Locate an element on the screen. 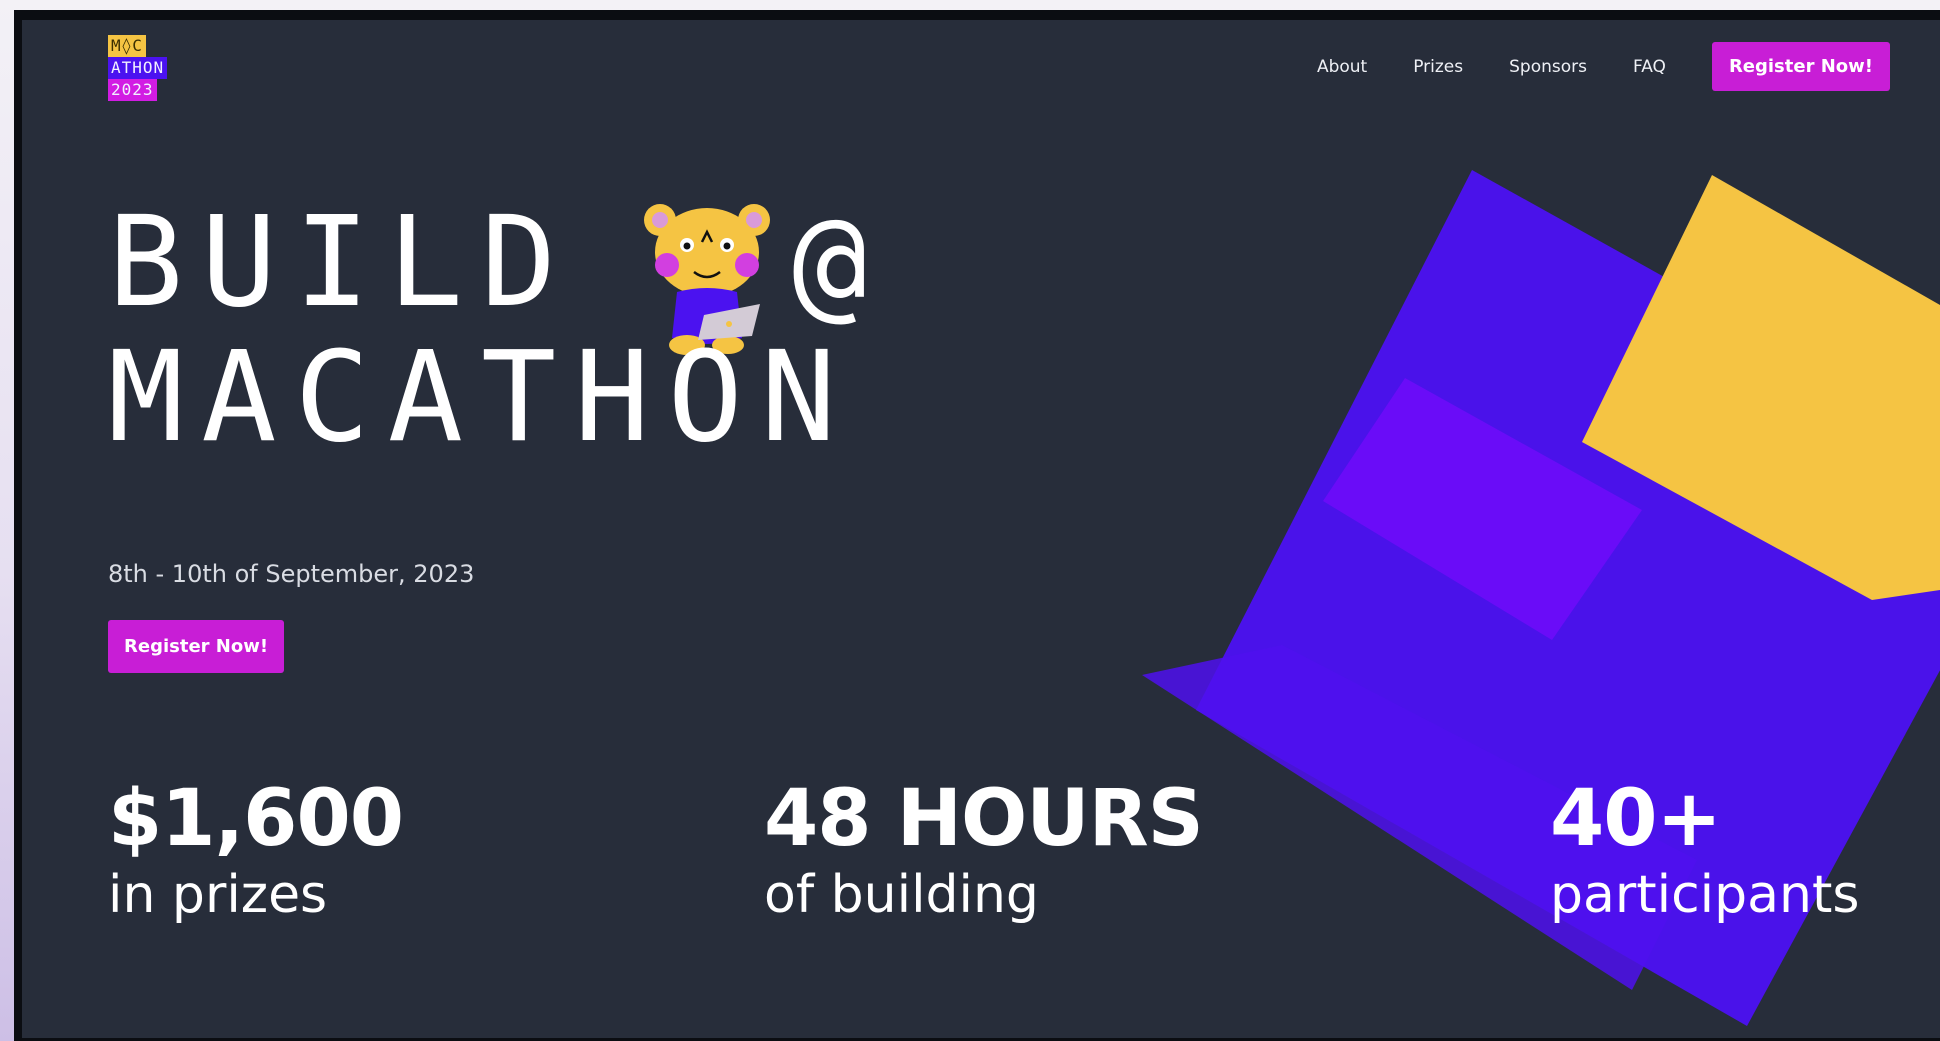  stat-label: in prizes is located at coordinates (218, 895).